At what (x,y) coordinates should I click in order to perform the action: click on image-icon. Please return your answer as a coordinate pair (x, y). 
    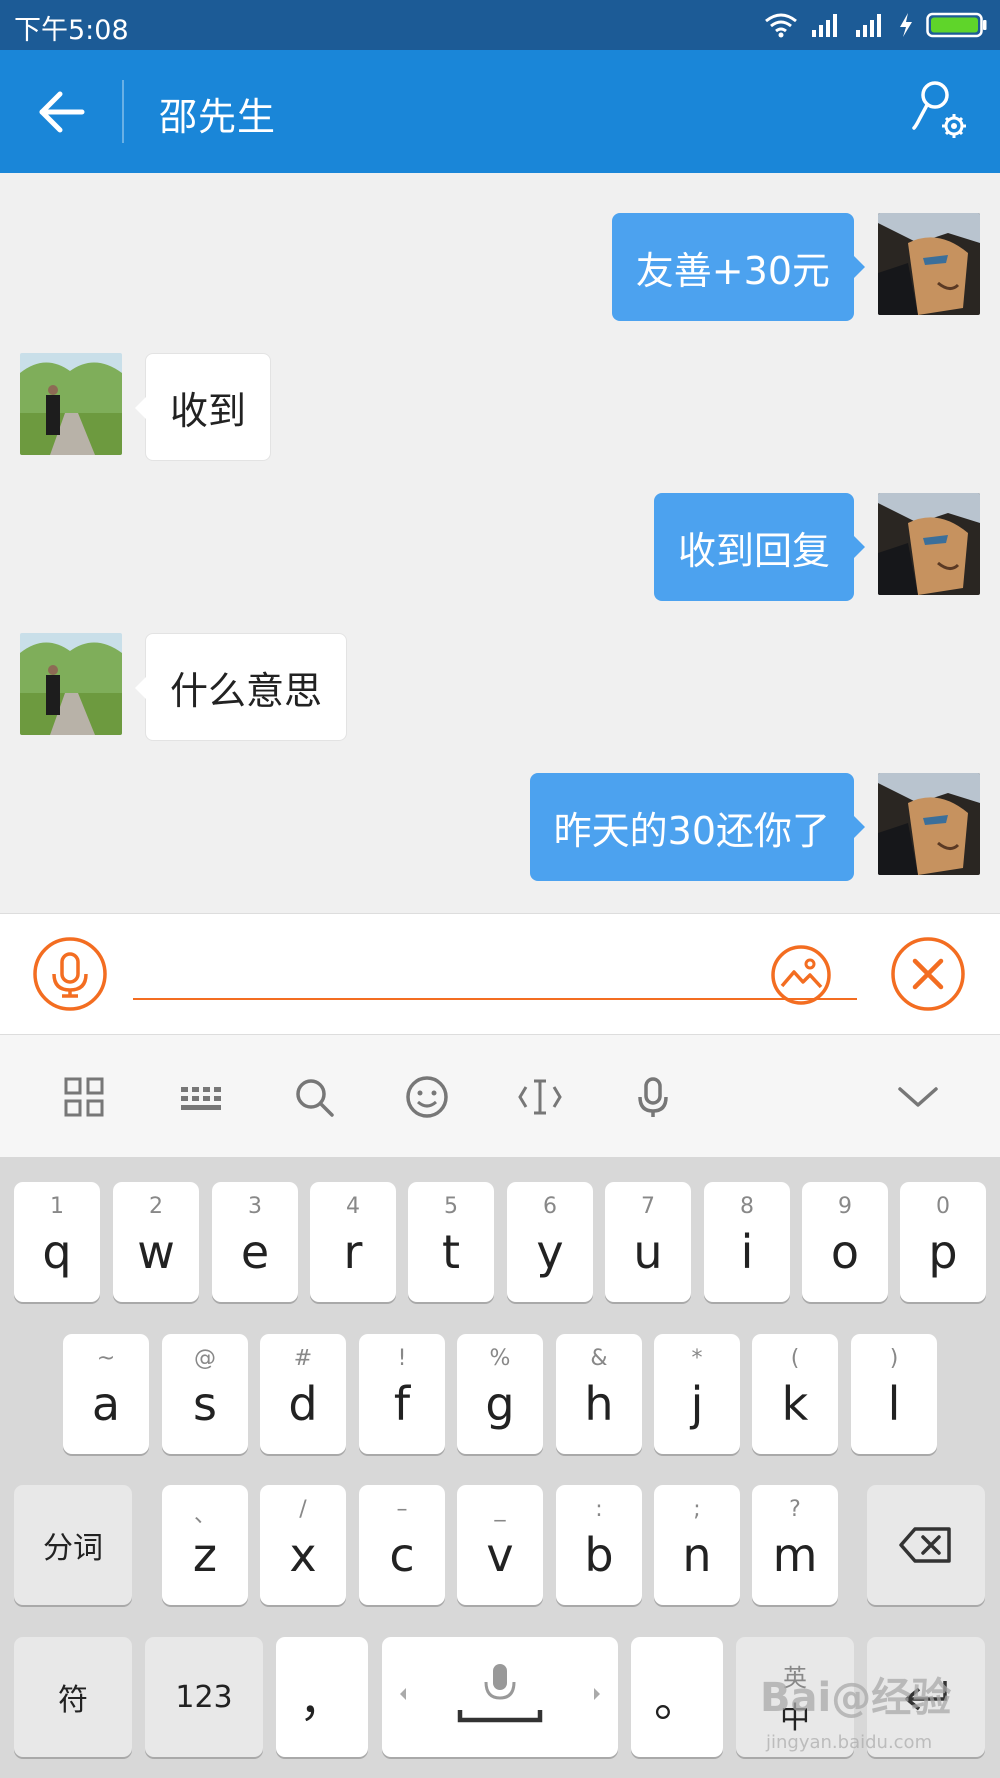
    Looking at the image, I should click on (801, 975).